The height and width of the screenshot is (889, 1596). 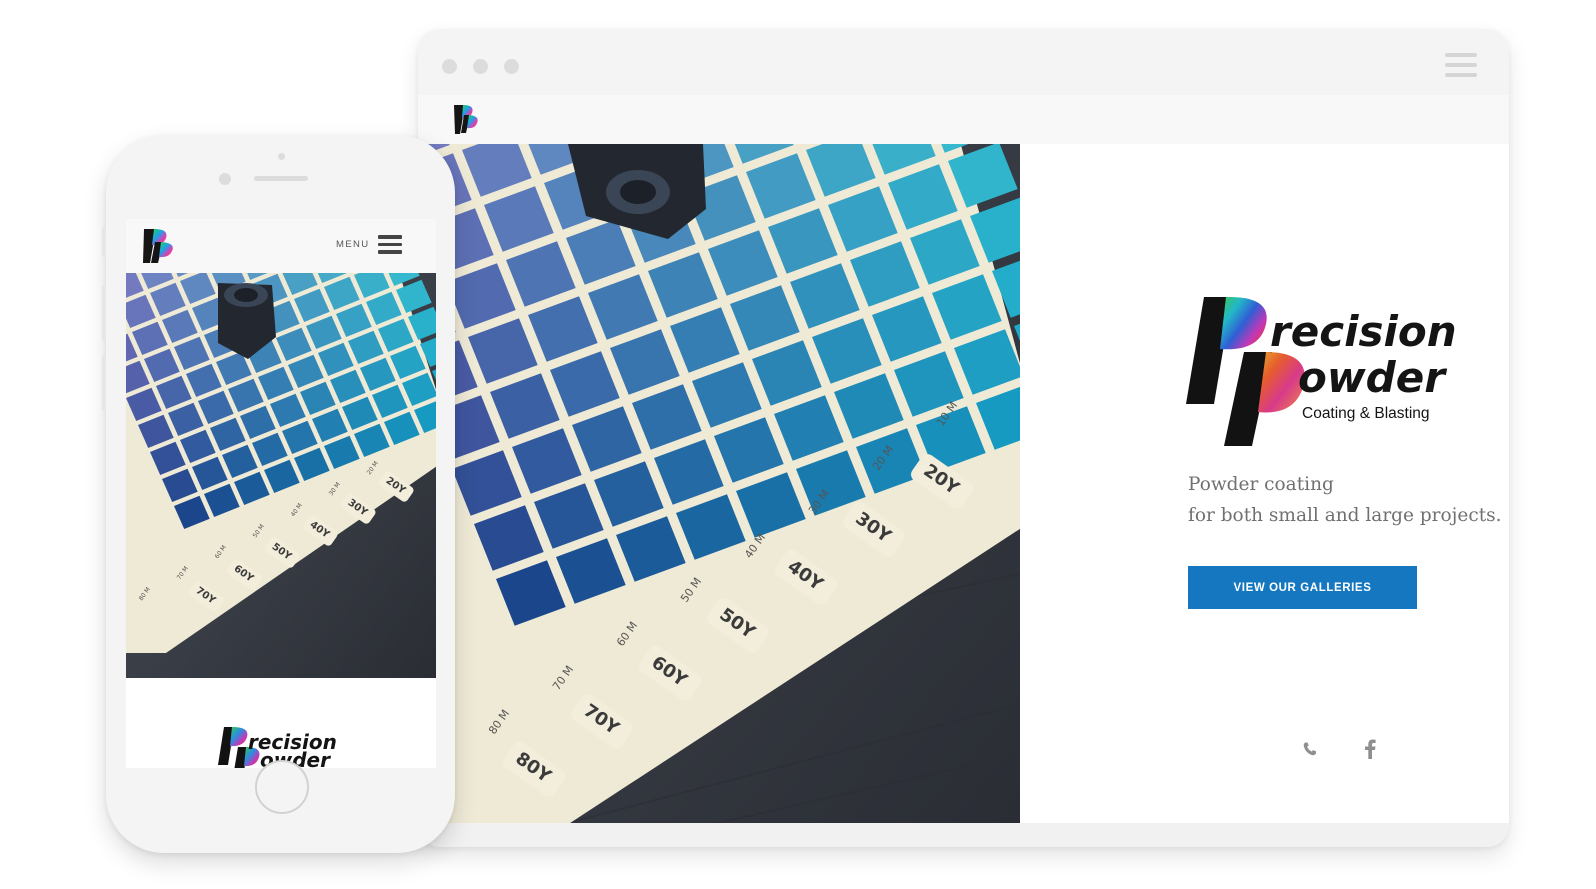 What do you see at coordinates (1302, 587) in the screenshot?
I see `view-galleries-button: VIEW OUR GALLERIES` at bounding box center [1302, 587].